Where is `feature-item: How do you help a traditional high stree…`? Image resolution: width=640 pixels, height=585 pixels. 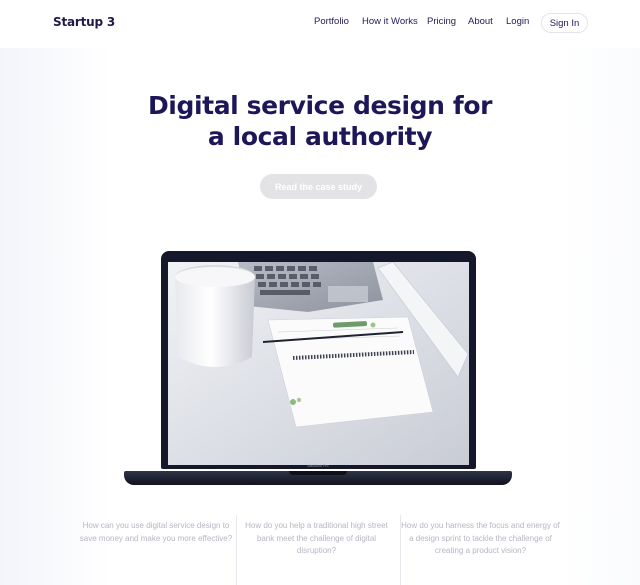
feature-item: How do you help a traditional high stree… is located at coordinates (316, 550).